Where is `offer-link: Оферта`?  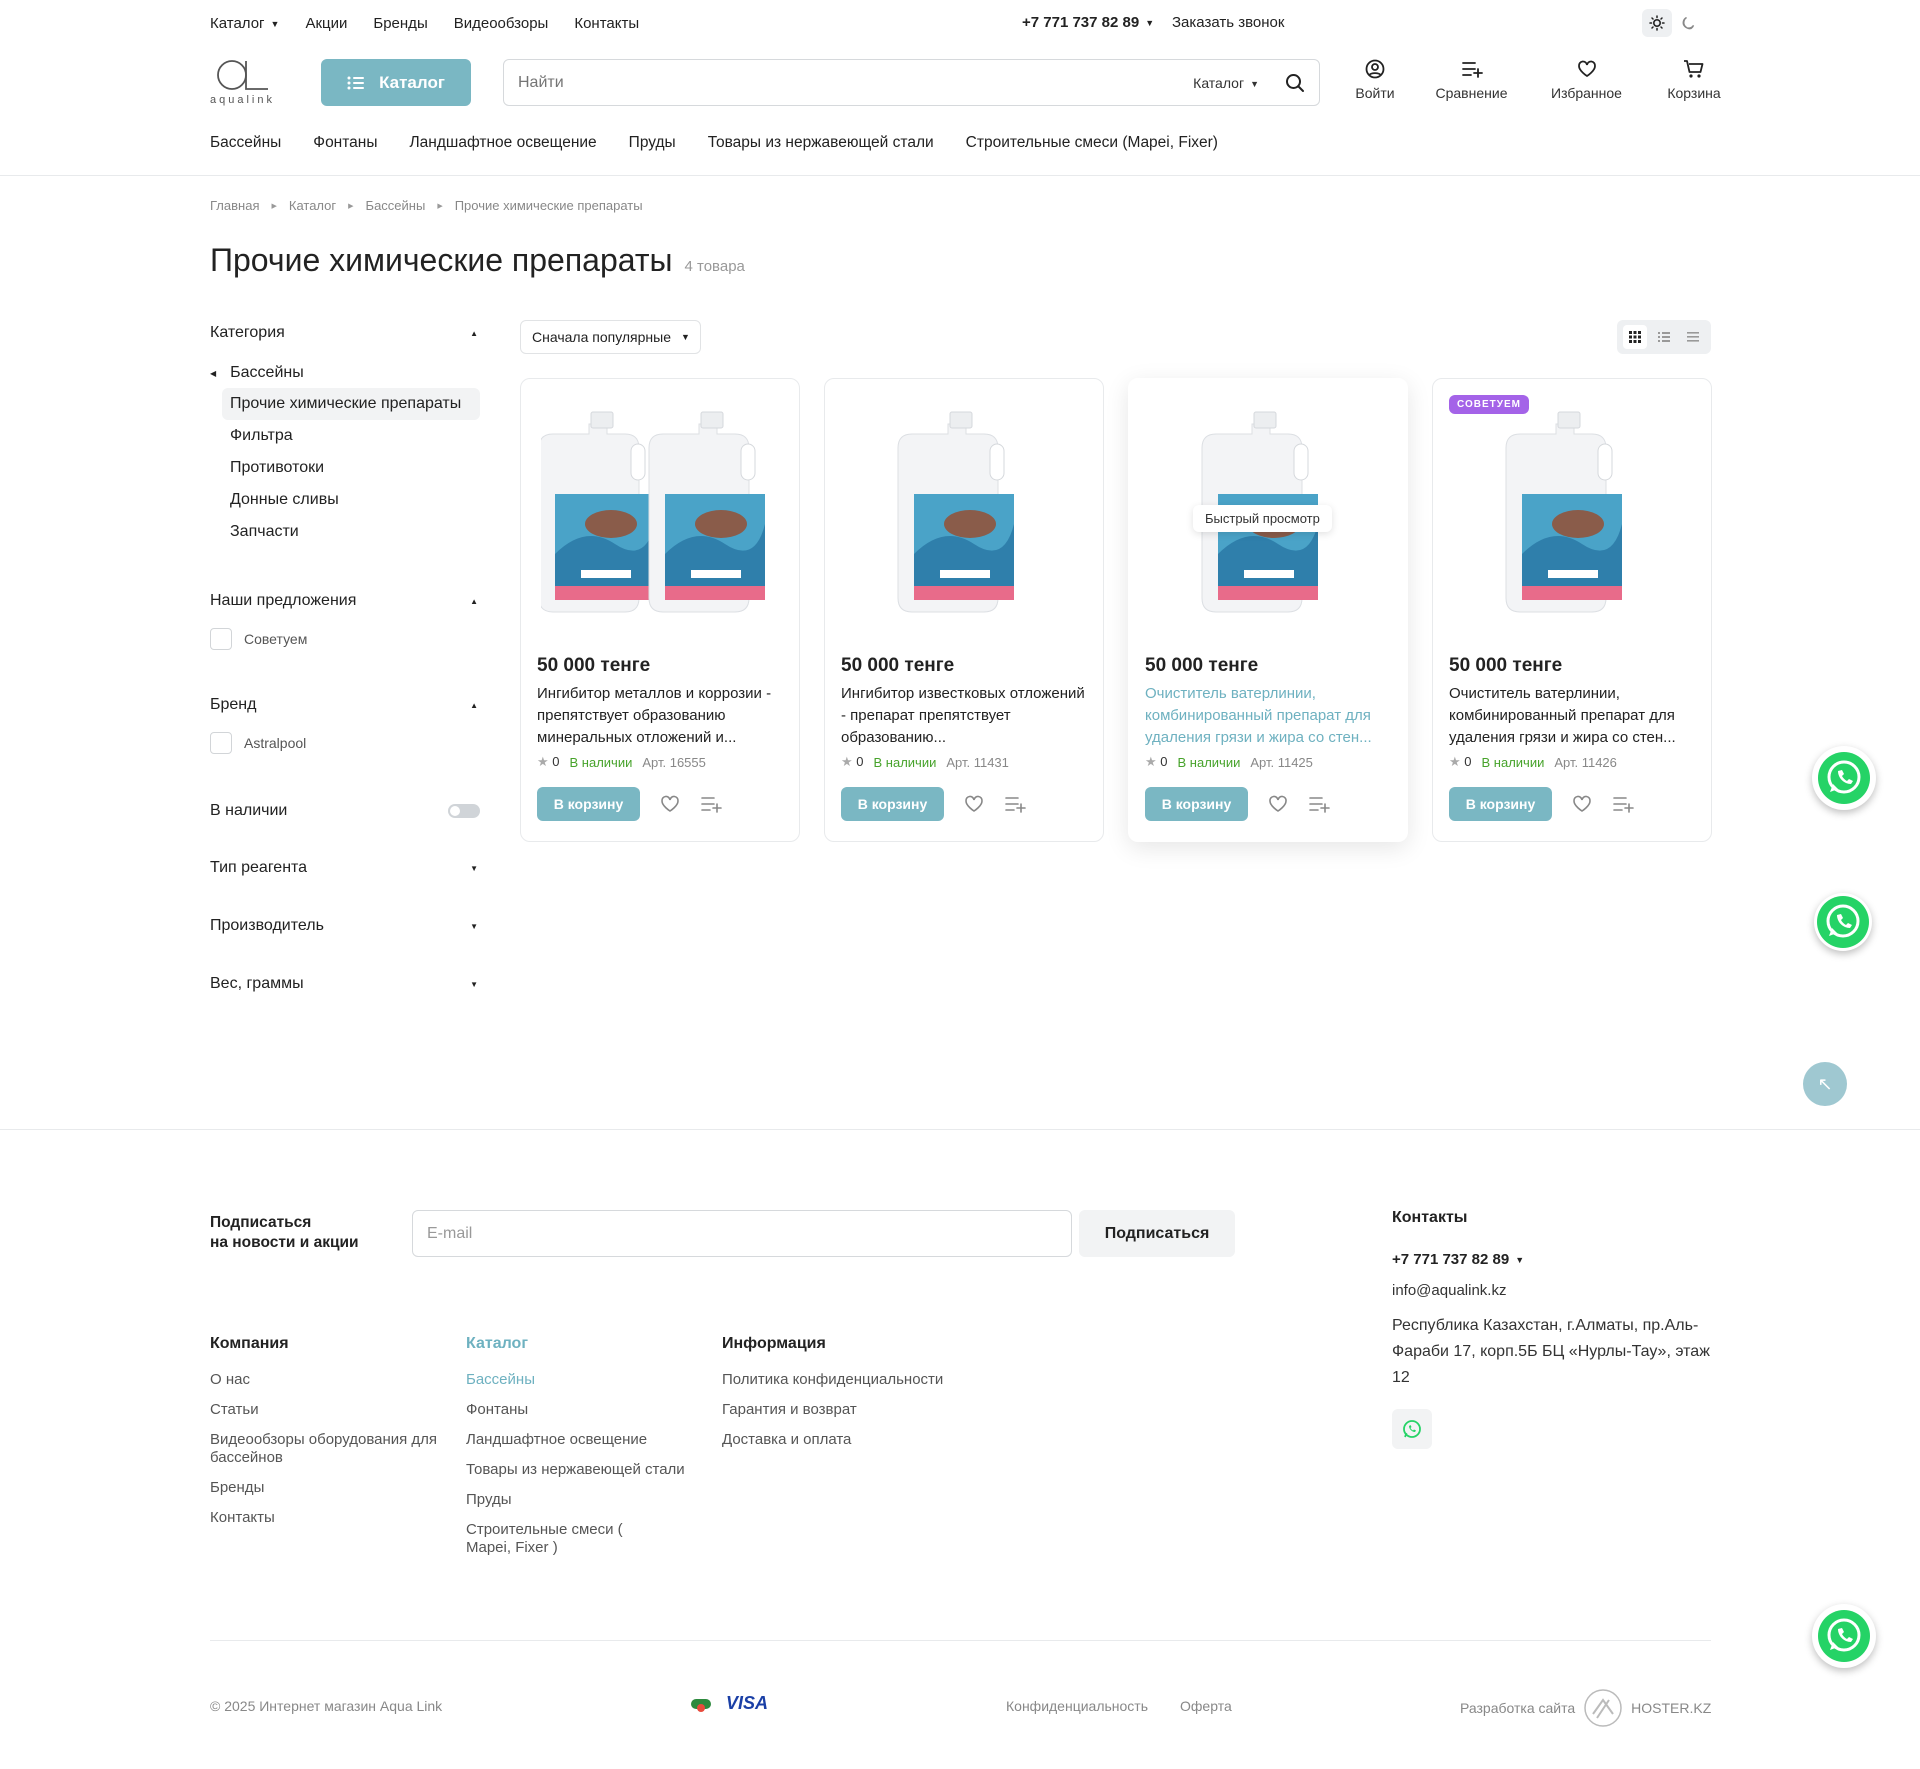
offer-link: Оферта is located at coordinates (1206, 1706).